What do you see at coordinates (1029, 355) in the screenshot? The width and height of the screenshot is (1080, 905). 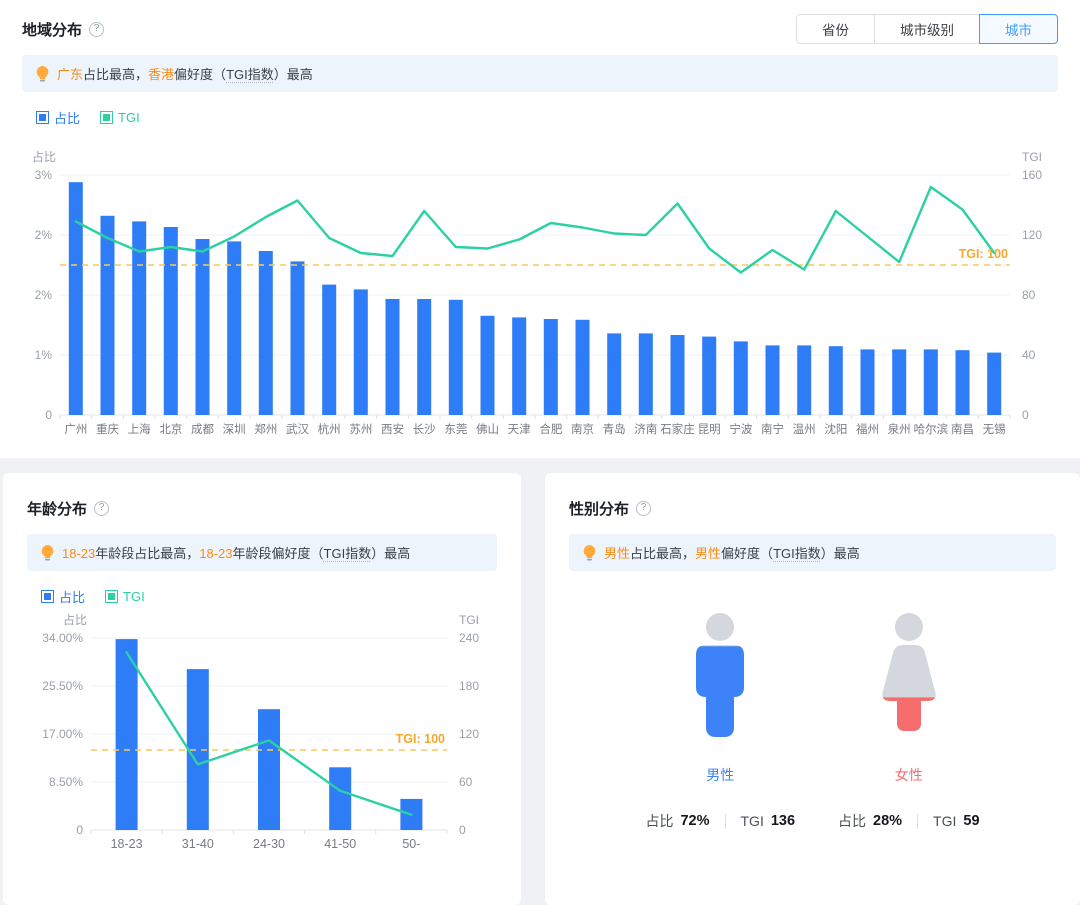 I see `y-axis-tick-right: 40` at bounding box center [1029, 355].